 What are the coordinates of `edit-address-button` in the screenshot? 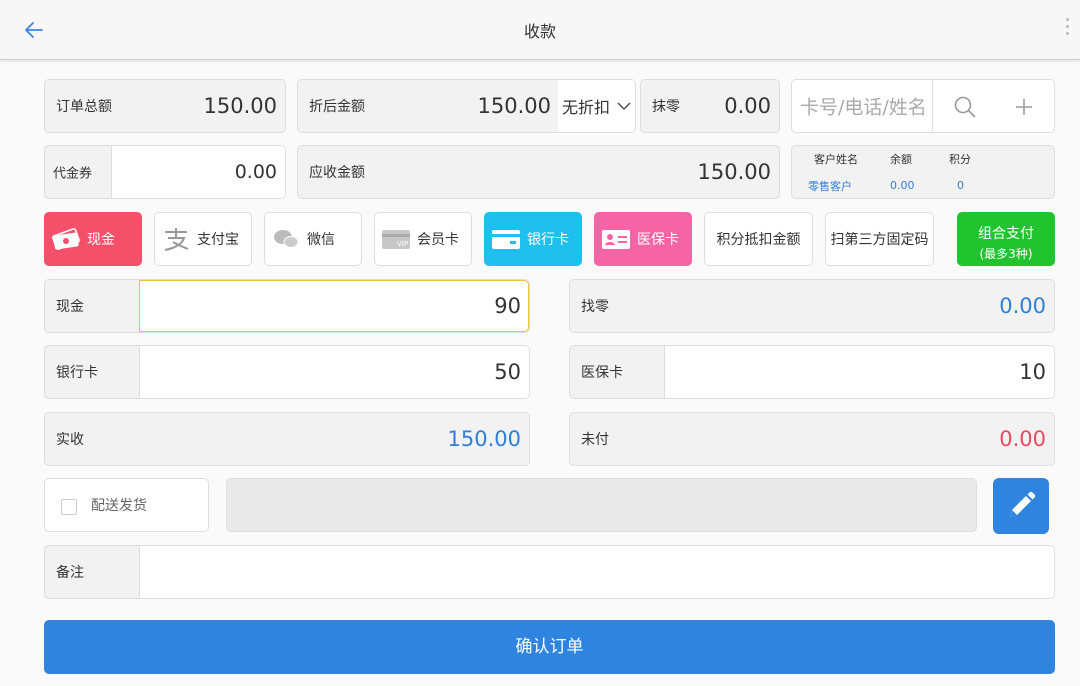 It's located at (1021, 506).